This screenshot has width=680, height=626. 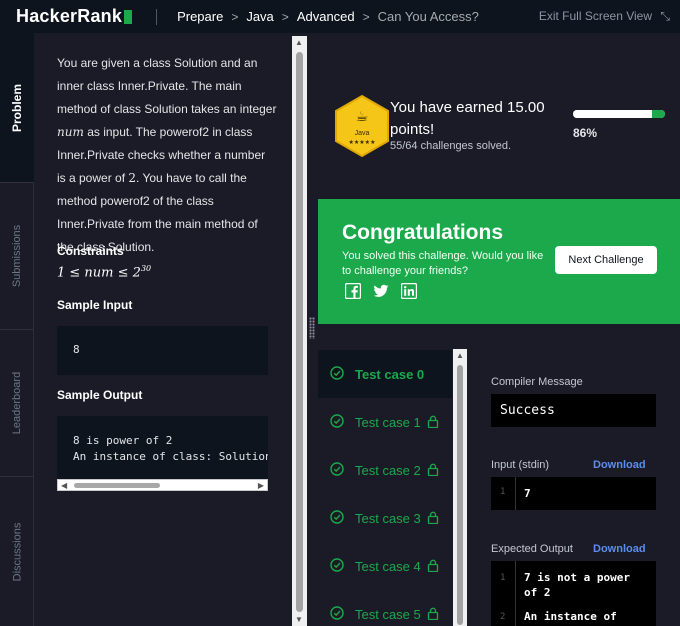 What do you see at coordinates (451, 146) in the screenshot?
I see `challenges-solved-text: 55/64 challenges solved.` at bounding box center [451, 146].